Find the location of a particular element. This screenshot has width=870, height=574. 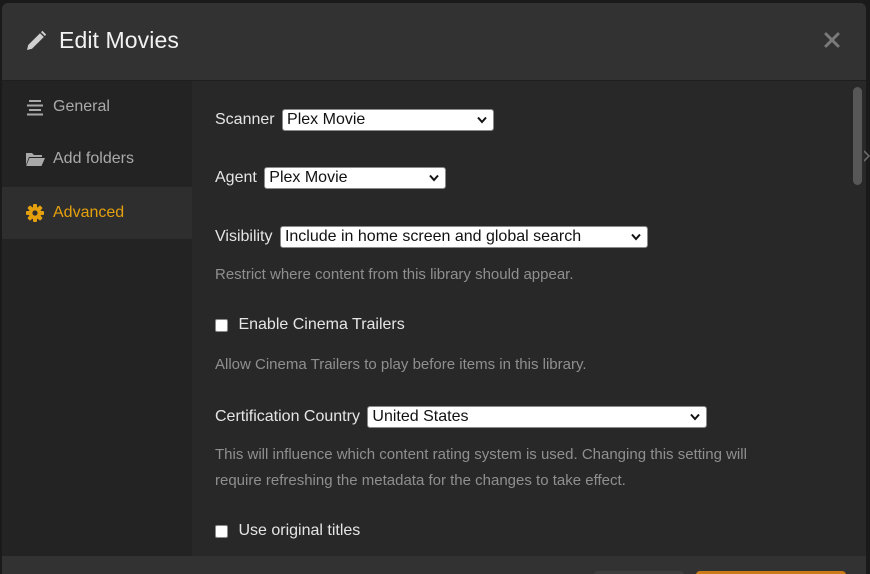

cinema-trailers-row: Enable Cinema Trailers is located at coordinates (310, 325).